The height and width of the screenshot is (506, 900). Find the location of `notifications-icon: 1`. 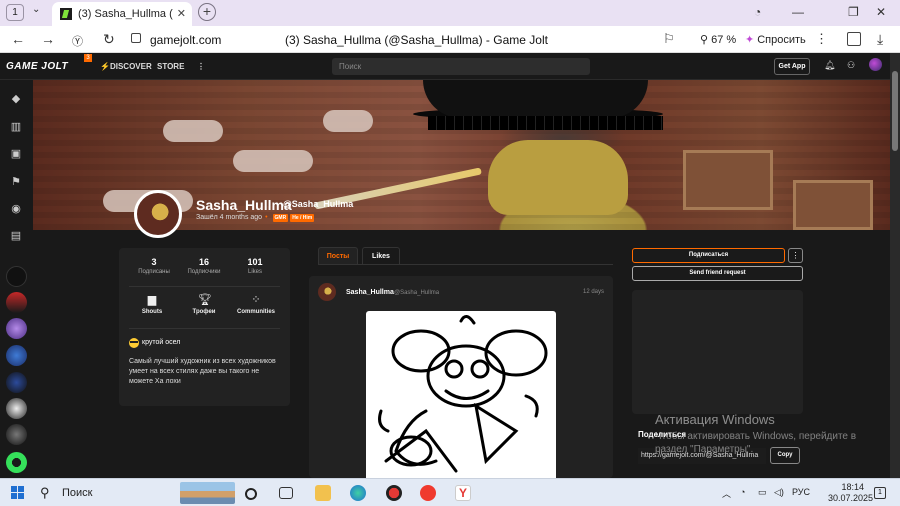

notifications-icon: 1 is located at coordinates (880, 493).